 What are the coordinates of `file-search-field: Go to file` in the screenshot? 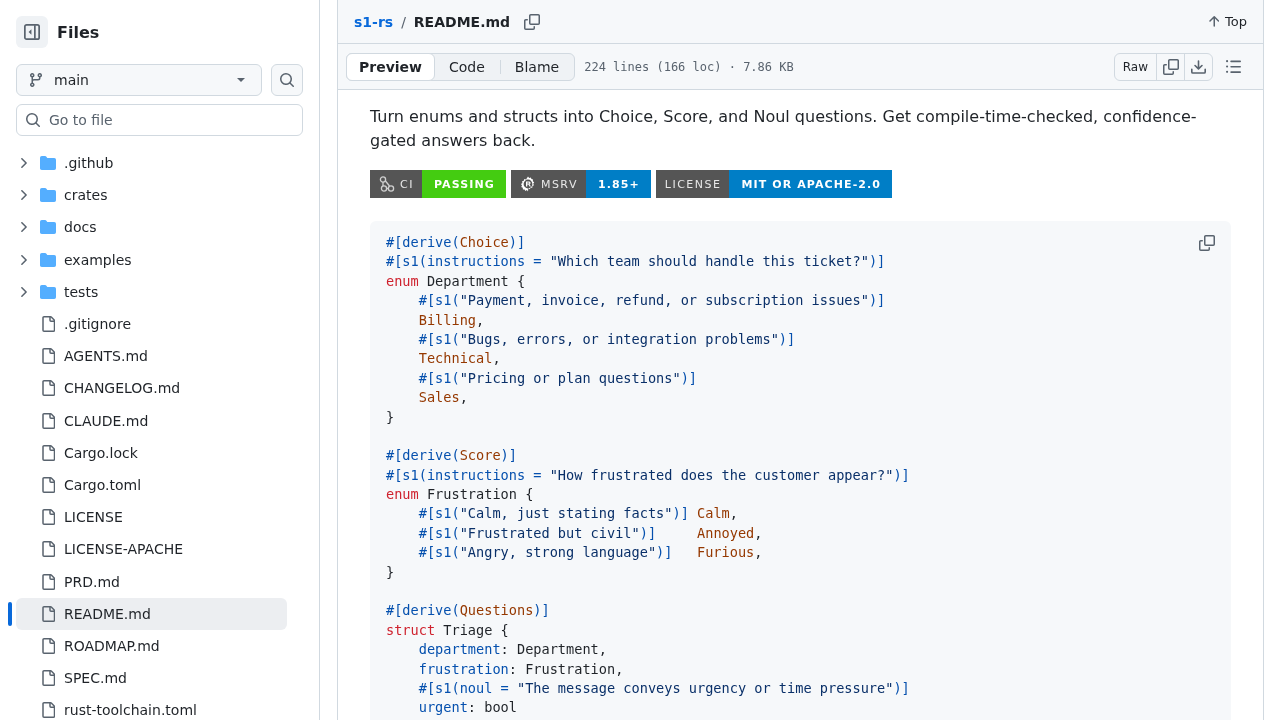 It's located at (159, 120).